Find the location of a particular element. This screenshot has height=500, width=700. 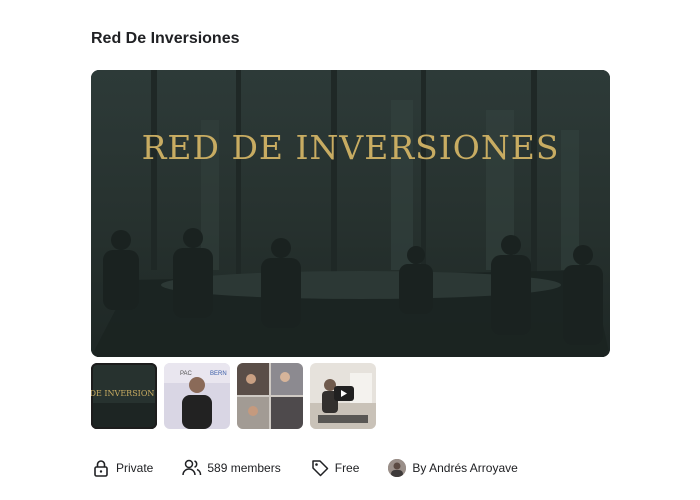

members-count: 589 members is located at coordinates (244, 468).